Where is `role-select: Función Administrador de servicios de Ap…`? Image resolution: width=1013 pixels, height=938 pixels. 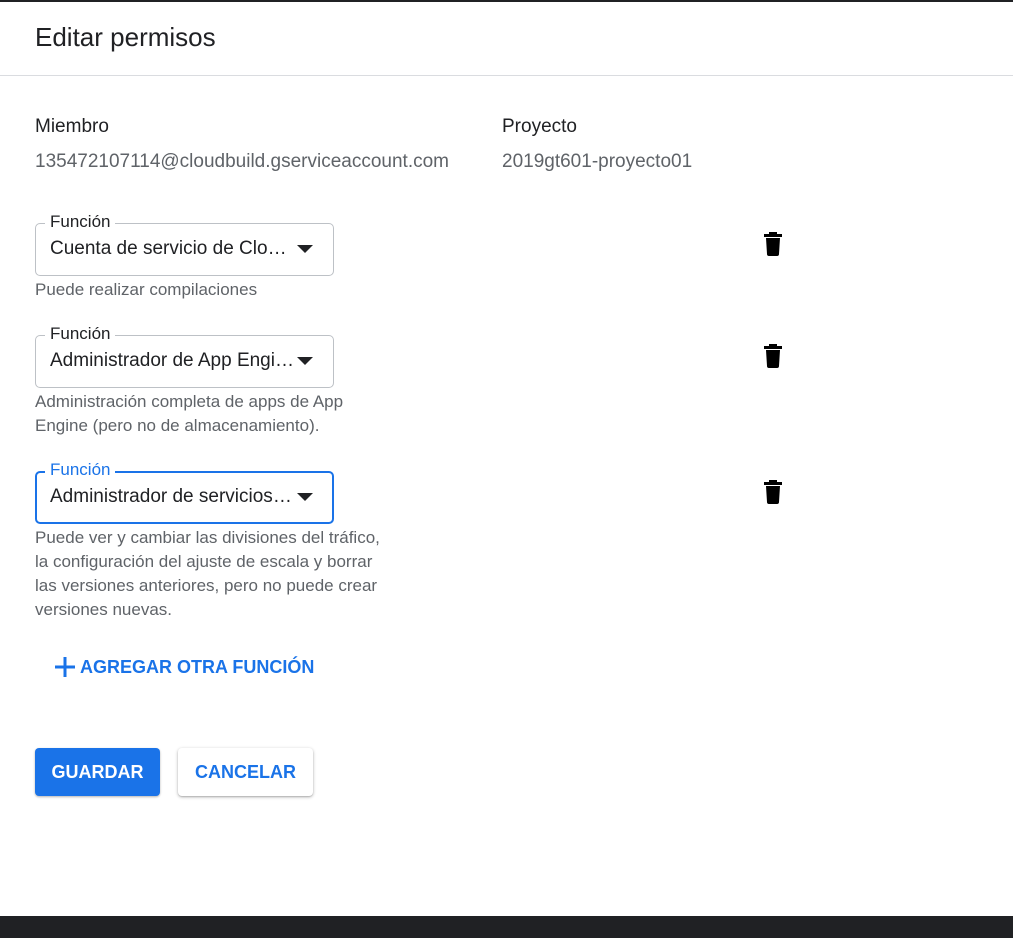 role-select: Función Administrador de servicios de Ap… is located at coordinates (184, 492).